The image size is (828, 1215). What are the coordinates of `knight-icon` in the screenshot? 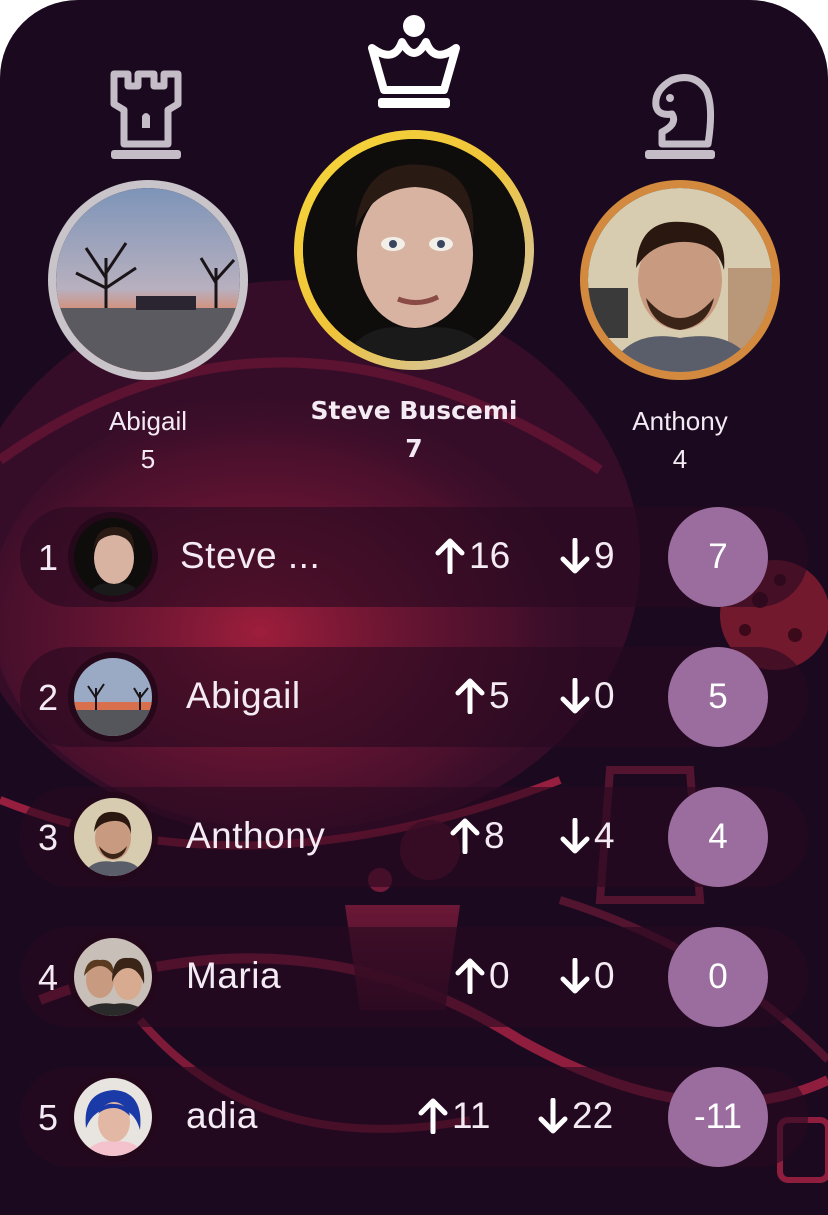 It's located at (680, 116).